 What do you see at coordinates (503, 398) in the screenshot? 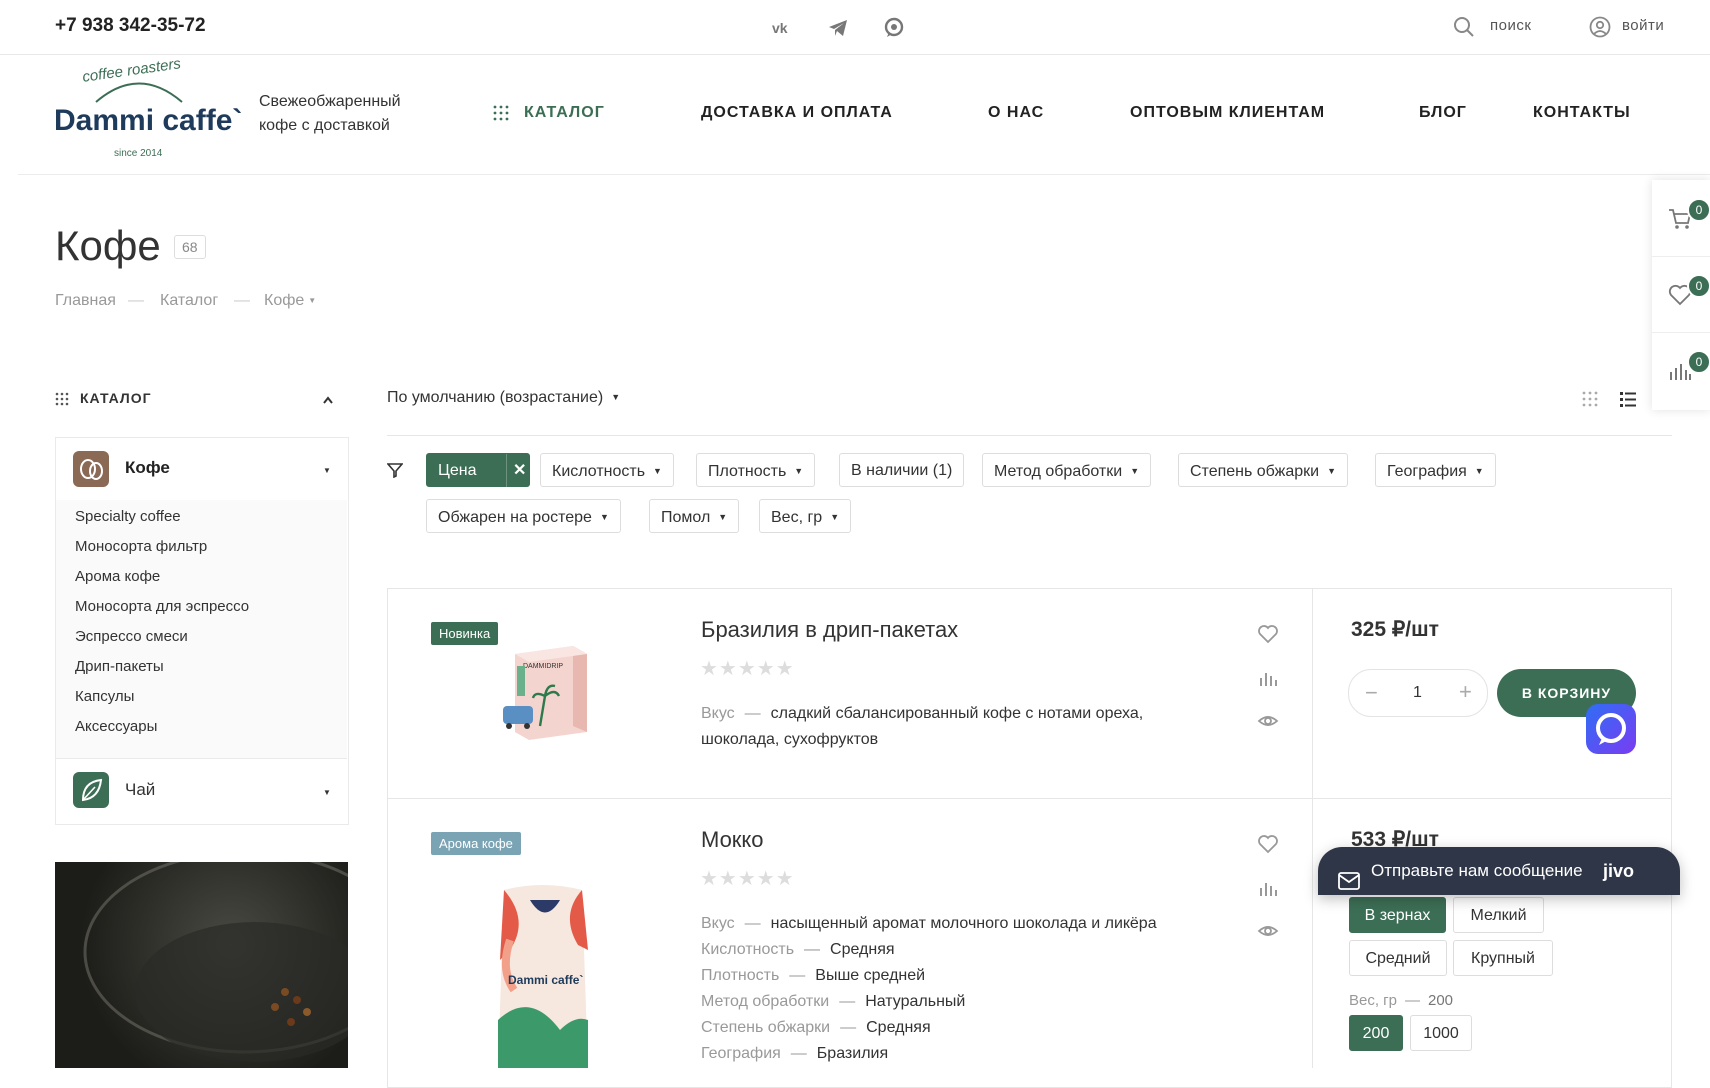
I see `sort-select: По умолчанию (возрастание) ▼` at bounding box center [503, 398].